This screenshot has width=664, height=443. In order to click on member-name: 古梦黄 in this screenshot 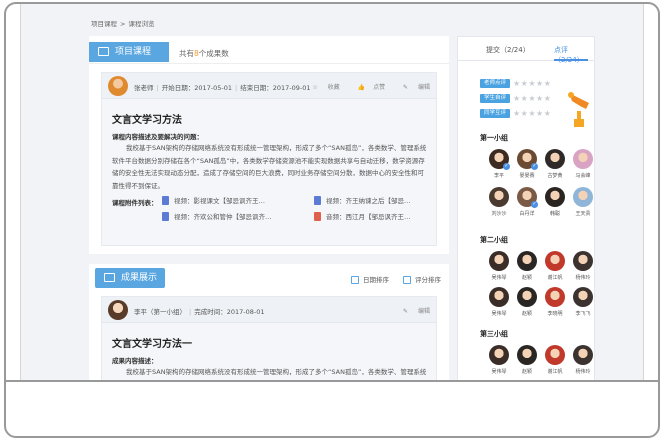, I will do `click(555, 176)`.